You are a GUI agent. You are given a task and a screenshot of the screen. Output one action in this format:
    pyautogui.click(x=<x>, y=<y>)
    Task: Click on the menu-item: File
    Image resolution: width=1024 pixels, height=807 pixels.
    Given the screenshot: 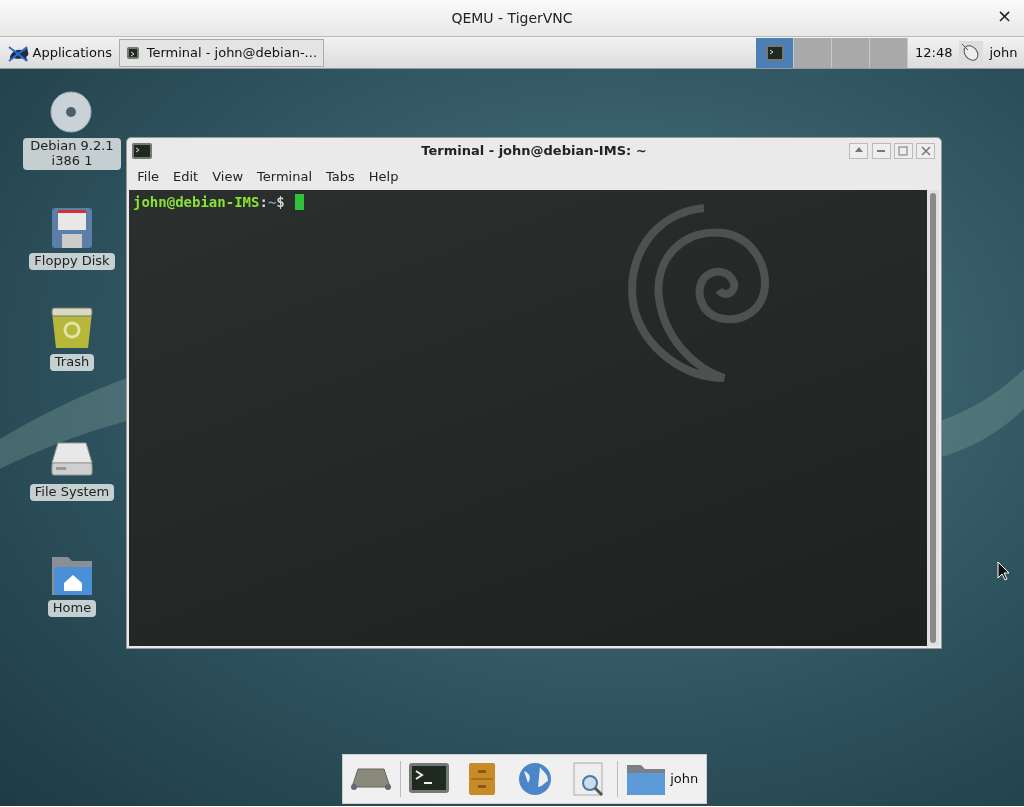 What is the action you would take?
    pyautogui.click(x=148, y=177)
    